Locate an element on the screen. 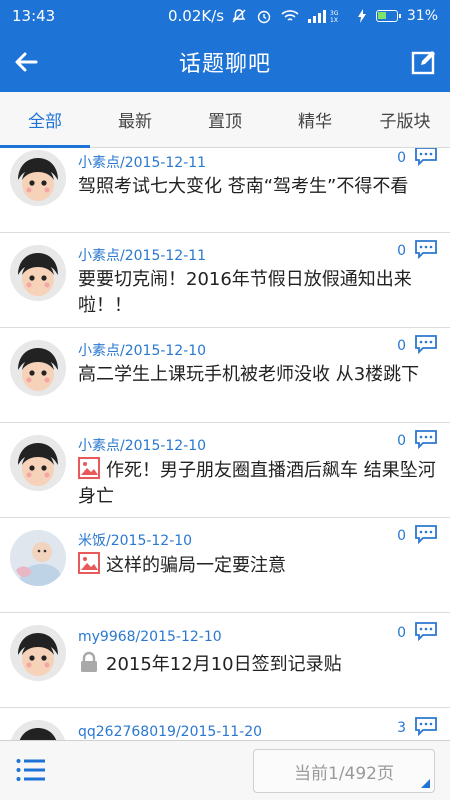  status-icons: 3G 1X 31% is located at coordinates (334, 16).